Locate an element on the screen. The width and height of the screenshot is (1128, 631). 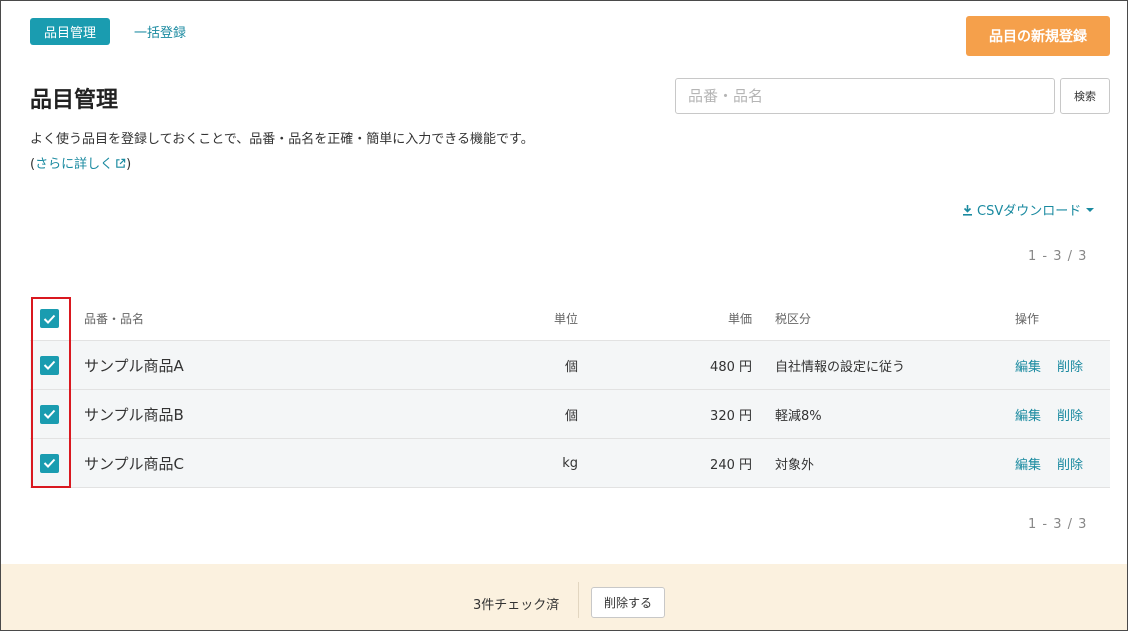
pagination-bottom: 1 - 3 / 3 is located at coordinates (1058, 524).